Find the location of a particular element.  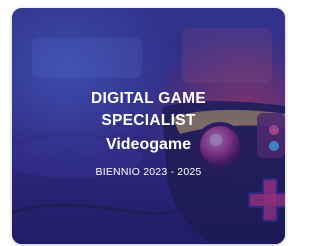

course-period: BIENNIO 2023 - 2025 is located at coordinates (148, 172).